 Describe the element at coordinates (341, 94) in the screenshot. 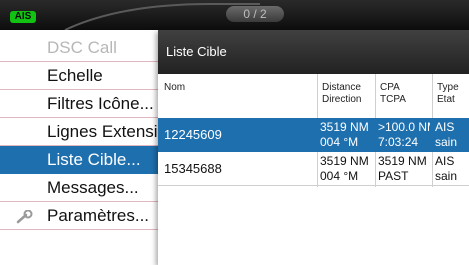

I see `column-header-distance: Distance Direction` at that location.